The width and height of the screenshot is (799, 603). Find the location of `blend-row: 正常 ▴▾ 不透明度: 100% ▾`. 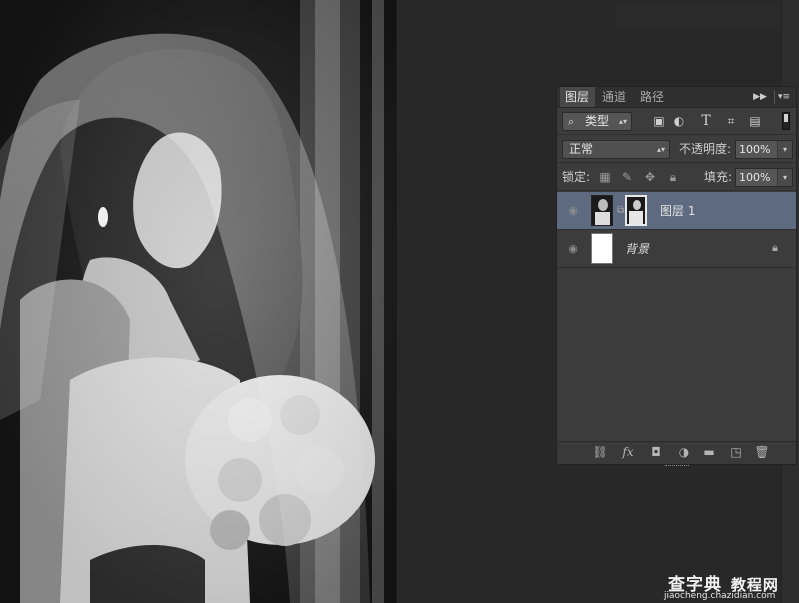

blend-row: 正常 ▴▾ 不透明度: 100% ▾ is located at coordinates (676, 149).